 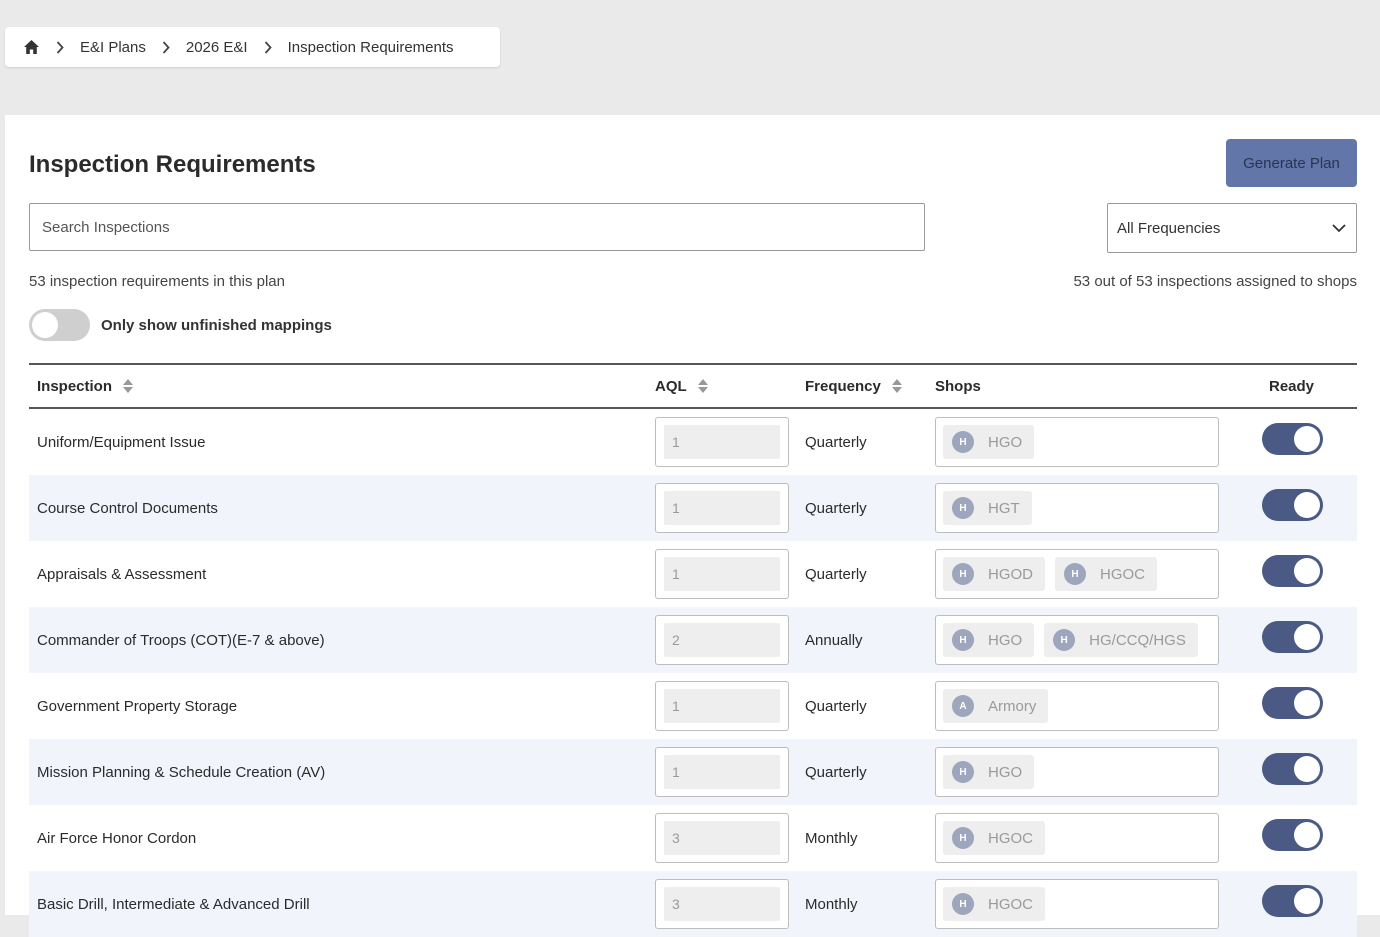 I want to click on inspection-name: Course Control Documents, so click(x=127, y=508).